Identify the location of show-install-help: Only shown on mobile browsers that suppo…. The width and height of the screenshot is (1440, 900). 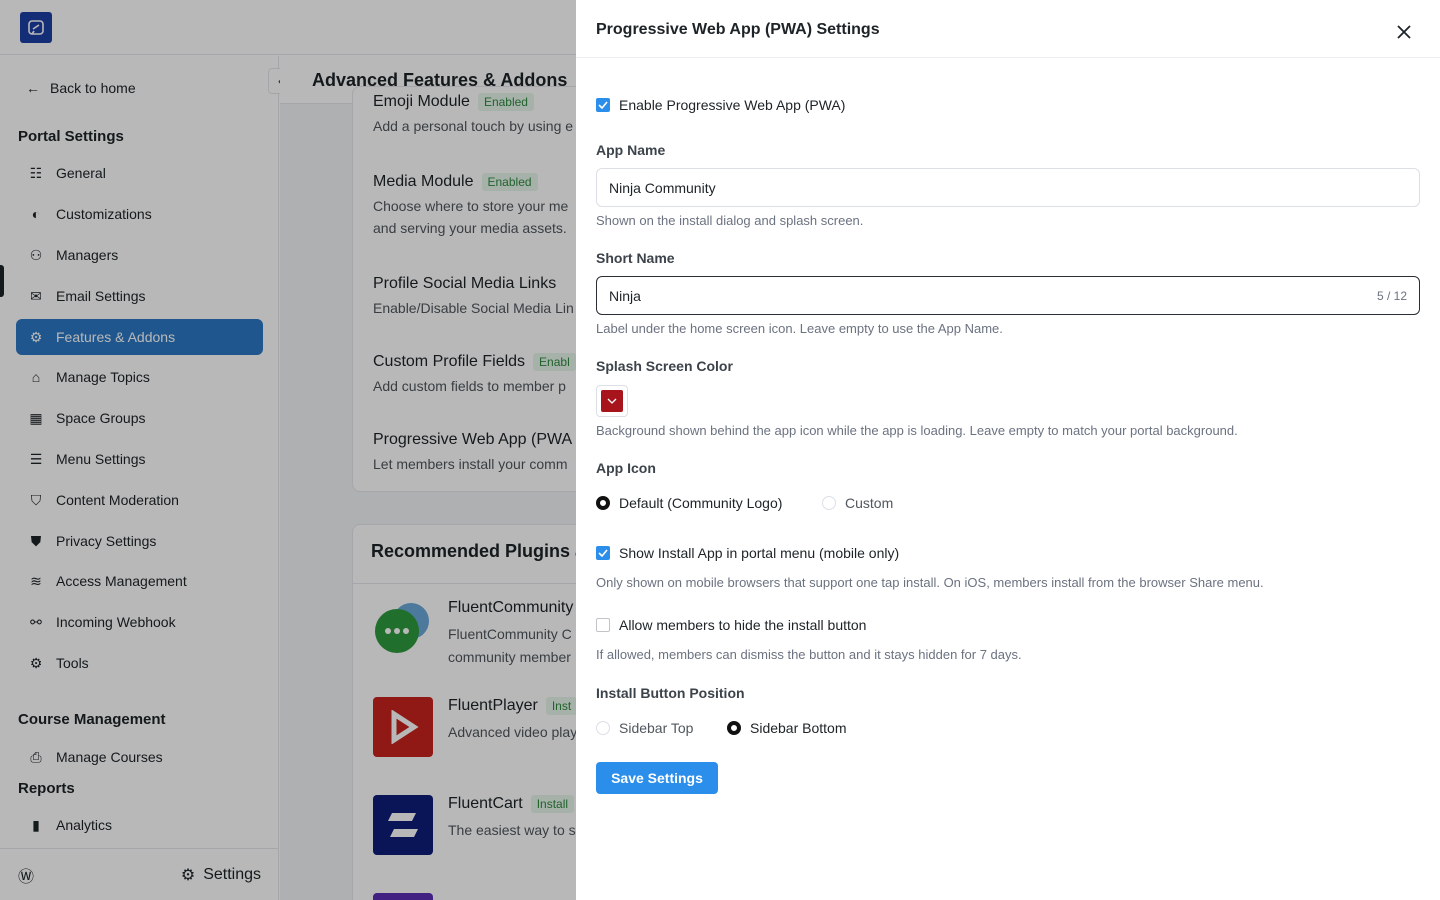
(930, 582).